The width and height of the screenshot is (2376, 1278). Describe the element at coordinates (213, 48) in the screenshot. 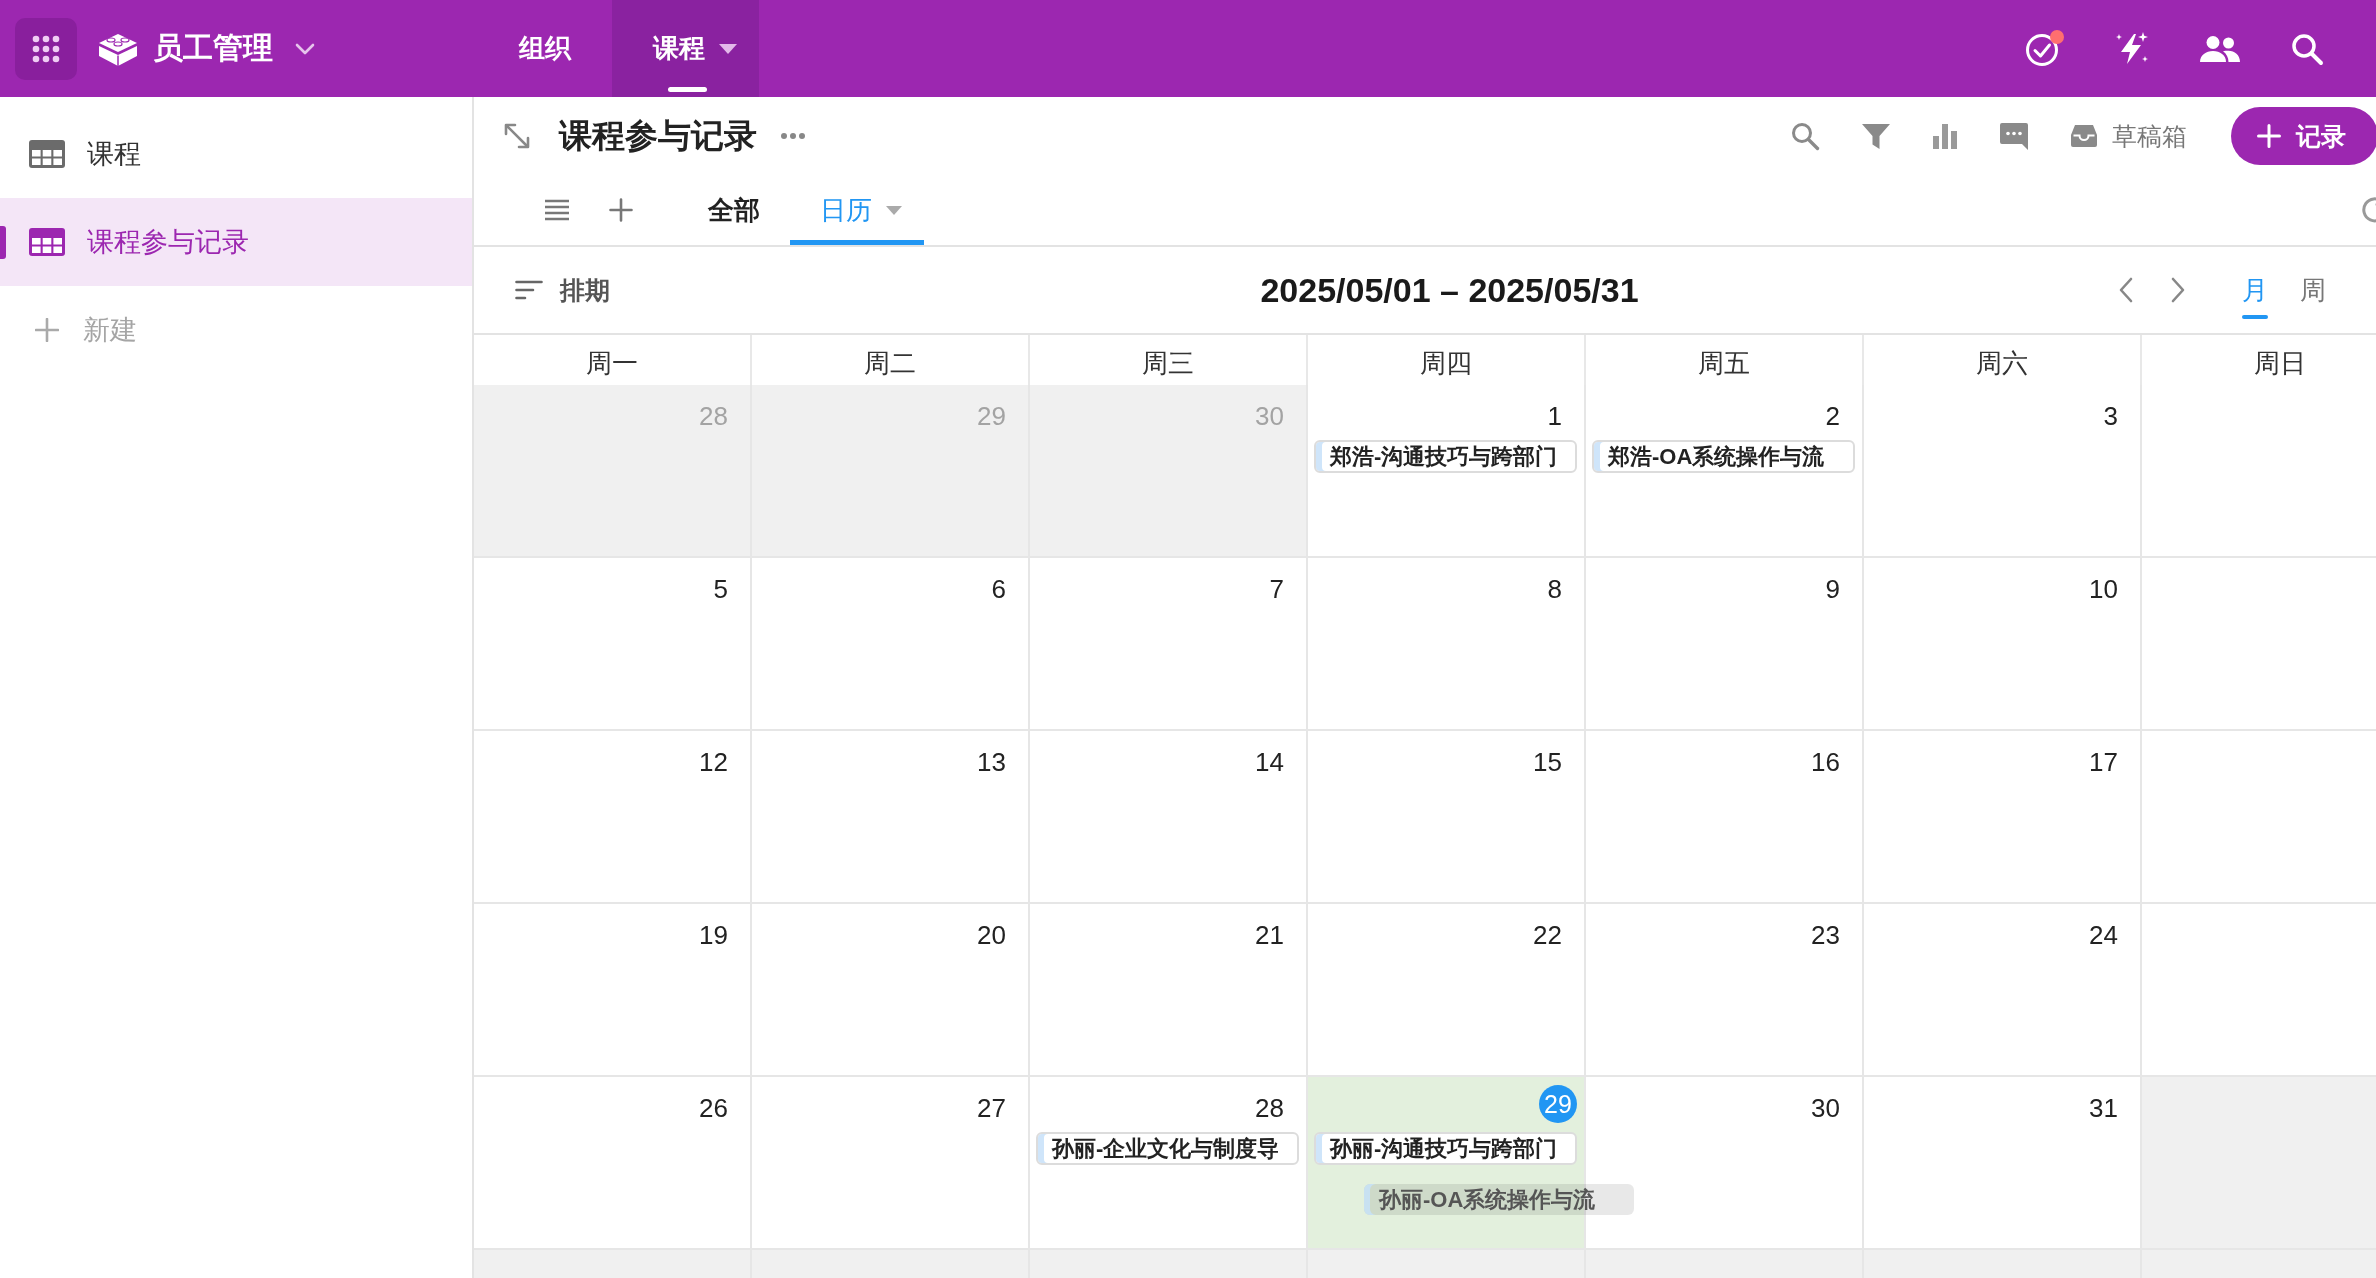

I see `app-title: 员工管理` at that location.